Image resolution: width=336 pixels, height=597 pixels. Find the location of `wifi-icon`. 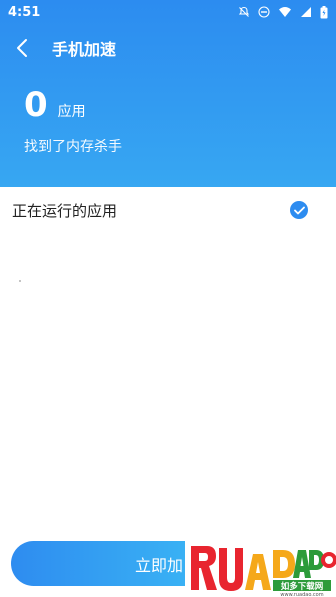

wifi-icon is located at coordinates (285, 12).